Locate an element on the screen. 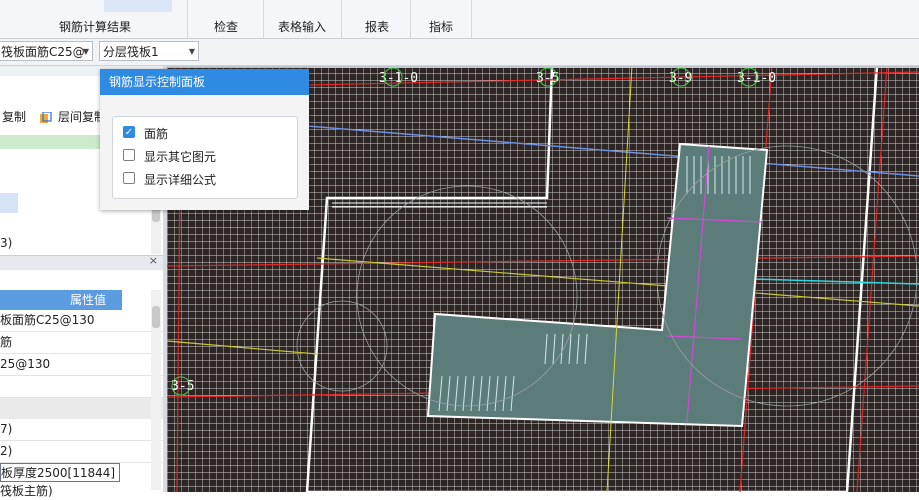  tree-selection is located at coordinates (9, 203).